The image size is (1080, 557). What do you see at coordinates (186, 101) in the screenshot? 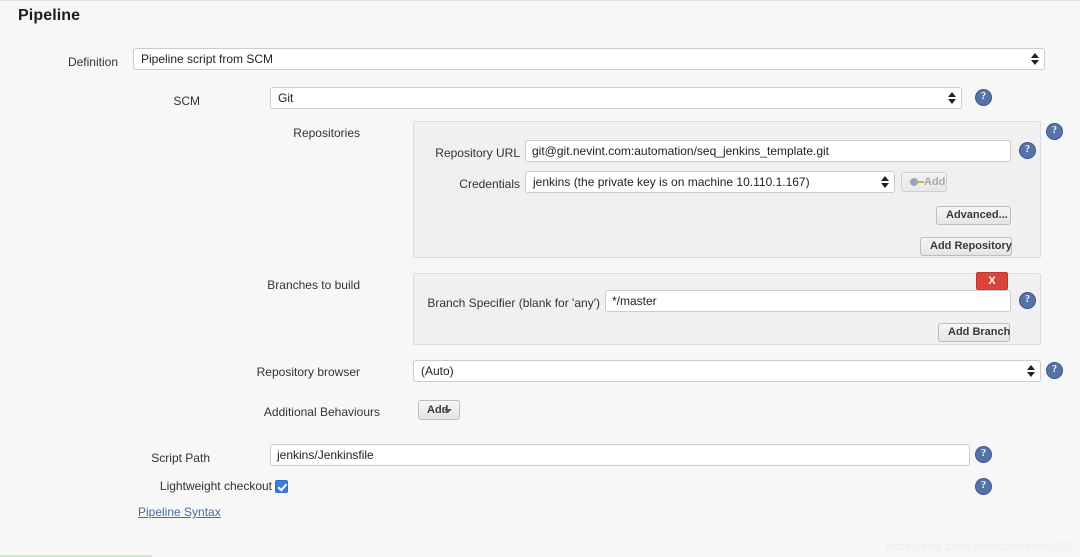
I see `scm-label: SCM` at bounding box center [186, 101].